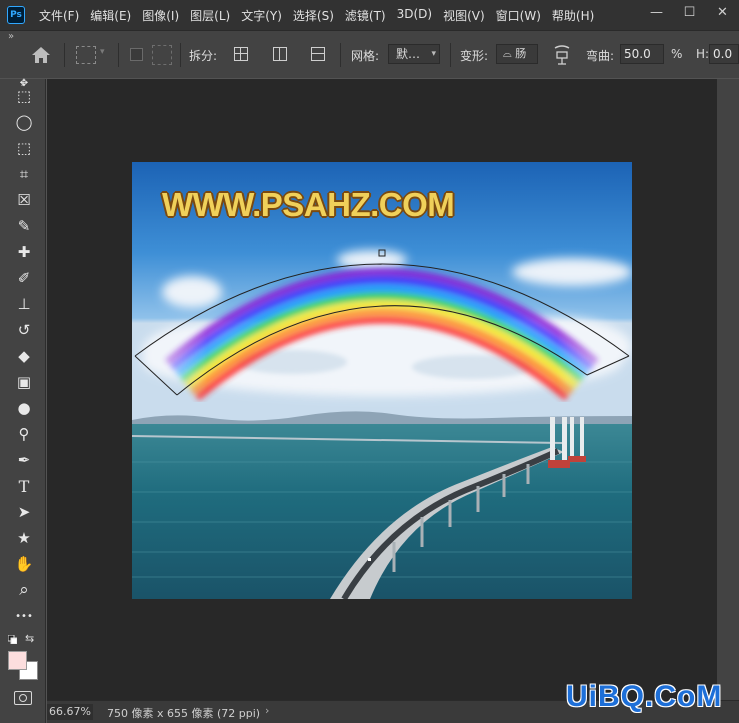 This screenshot has height=723, width=739. I want to click on more-tools-icon: •••, so click(24, 616).